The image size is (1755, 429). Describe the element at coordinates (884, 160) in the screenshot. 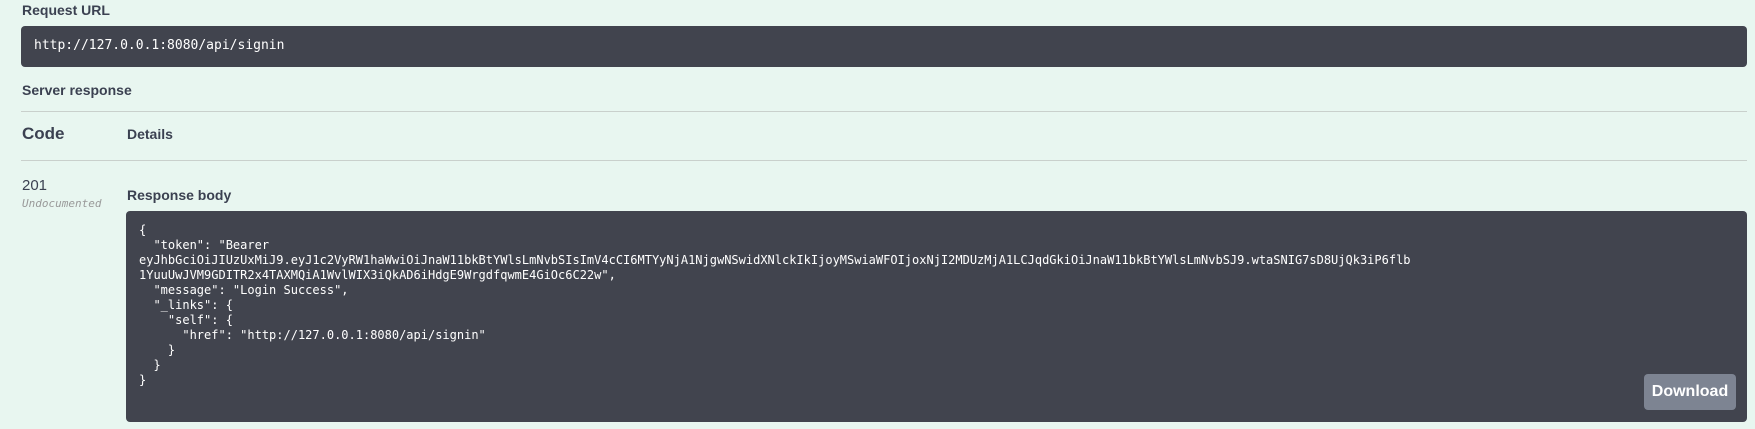

I see `table-divider` at that location.